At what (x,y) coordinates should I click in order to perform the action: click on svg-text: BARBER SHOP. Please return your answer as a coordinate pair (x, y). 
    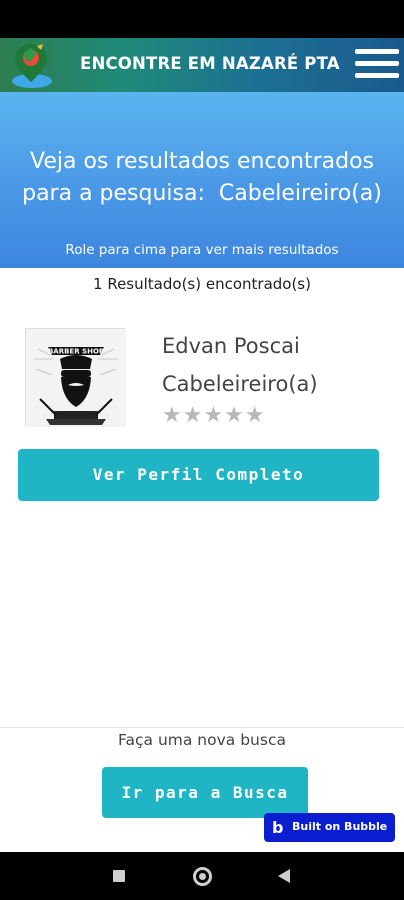
    Looking at the image, I should click on (76, 352).